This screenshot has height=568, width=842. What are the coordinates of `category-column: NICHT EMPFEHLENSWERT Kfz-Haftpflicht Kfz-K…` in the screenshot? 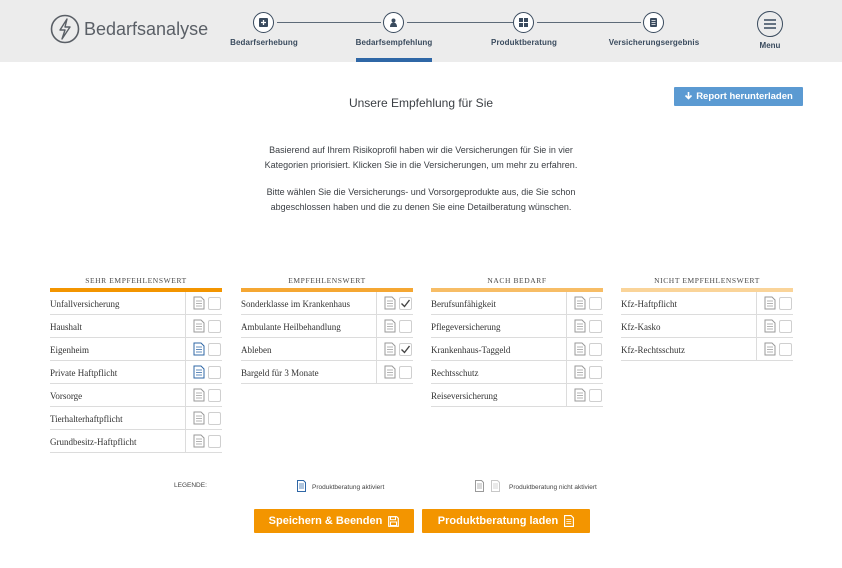 It's located at (707, 318).